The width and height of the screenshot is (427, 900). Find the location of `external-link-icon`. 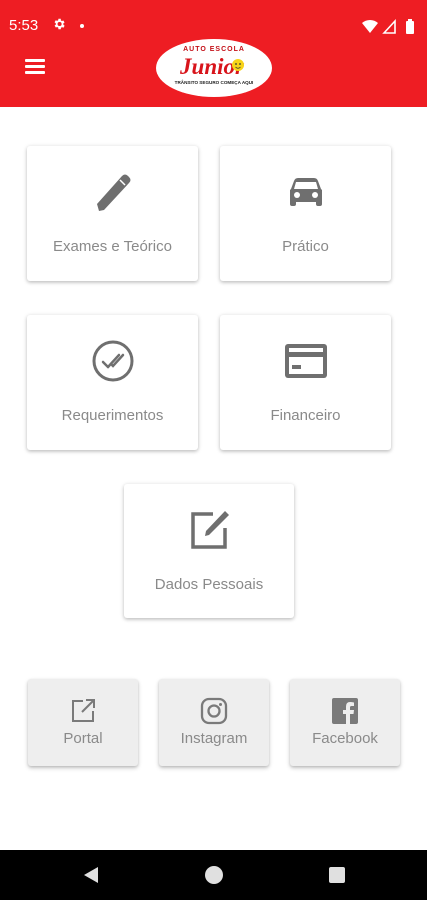

external-link-icon is located at coordinates (83, 710).